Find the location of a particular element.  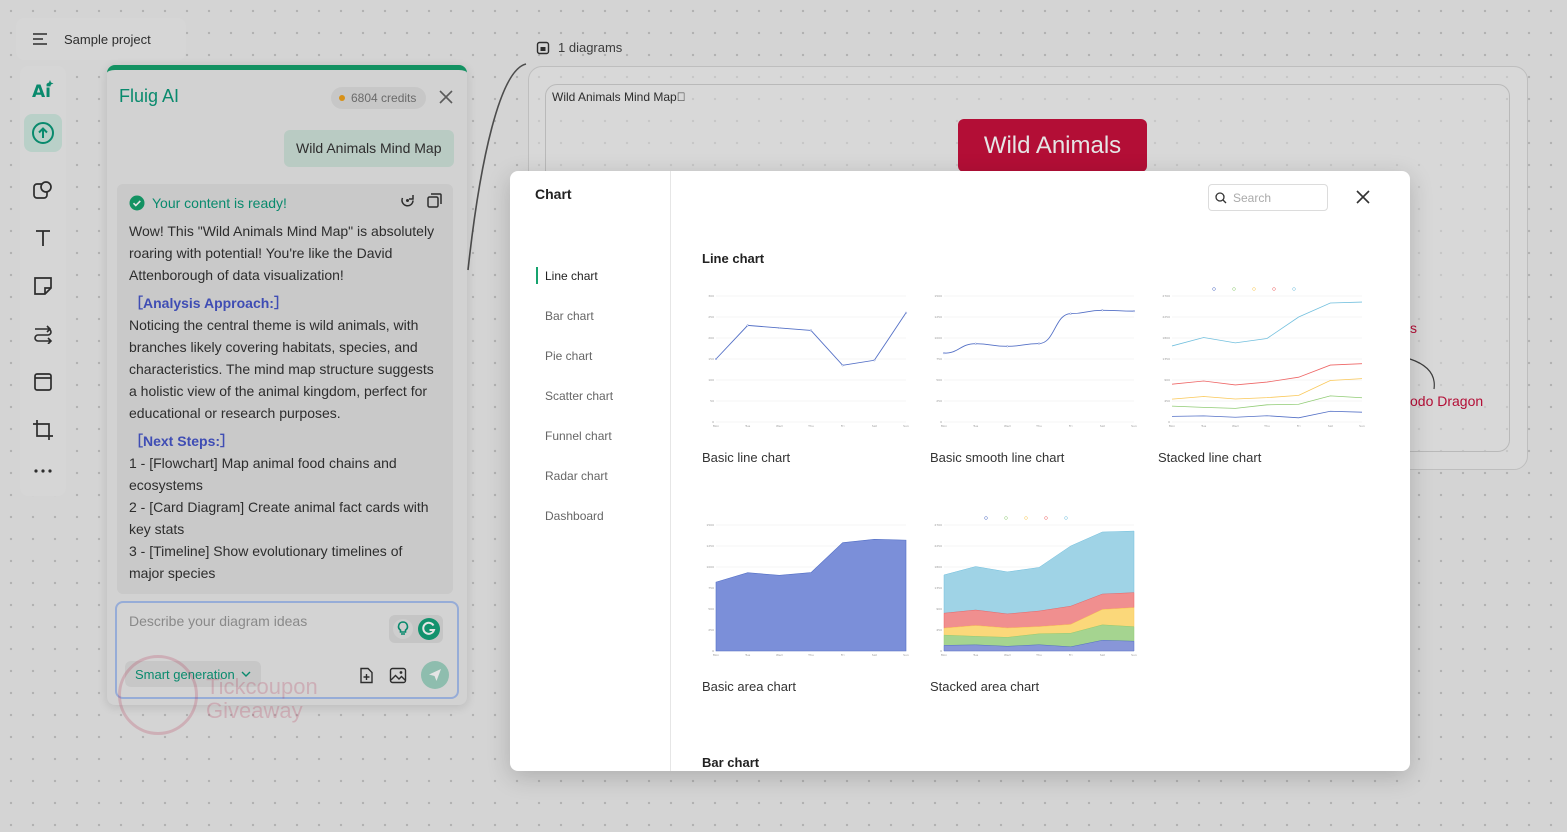

y-tick-label: 150 is located at coordinates (711, 359).